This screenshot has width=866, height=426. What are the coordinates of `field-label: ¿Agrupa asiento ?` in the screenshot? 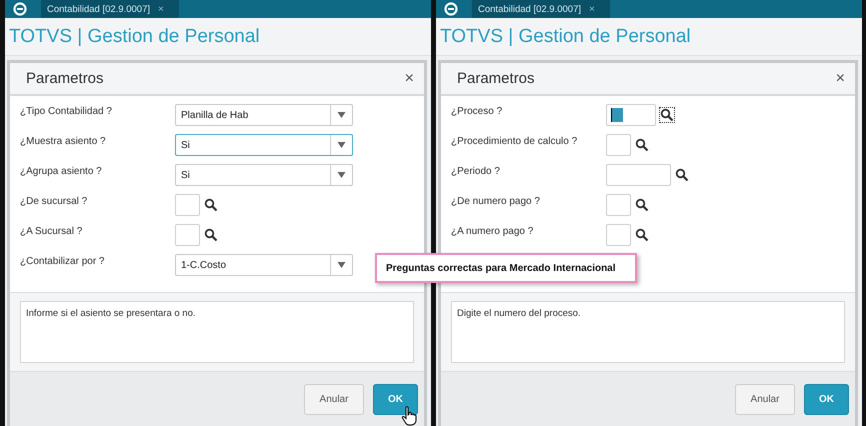 It's located at (61, 171).